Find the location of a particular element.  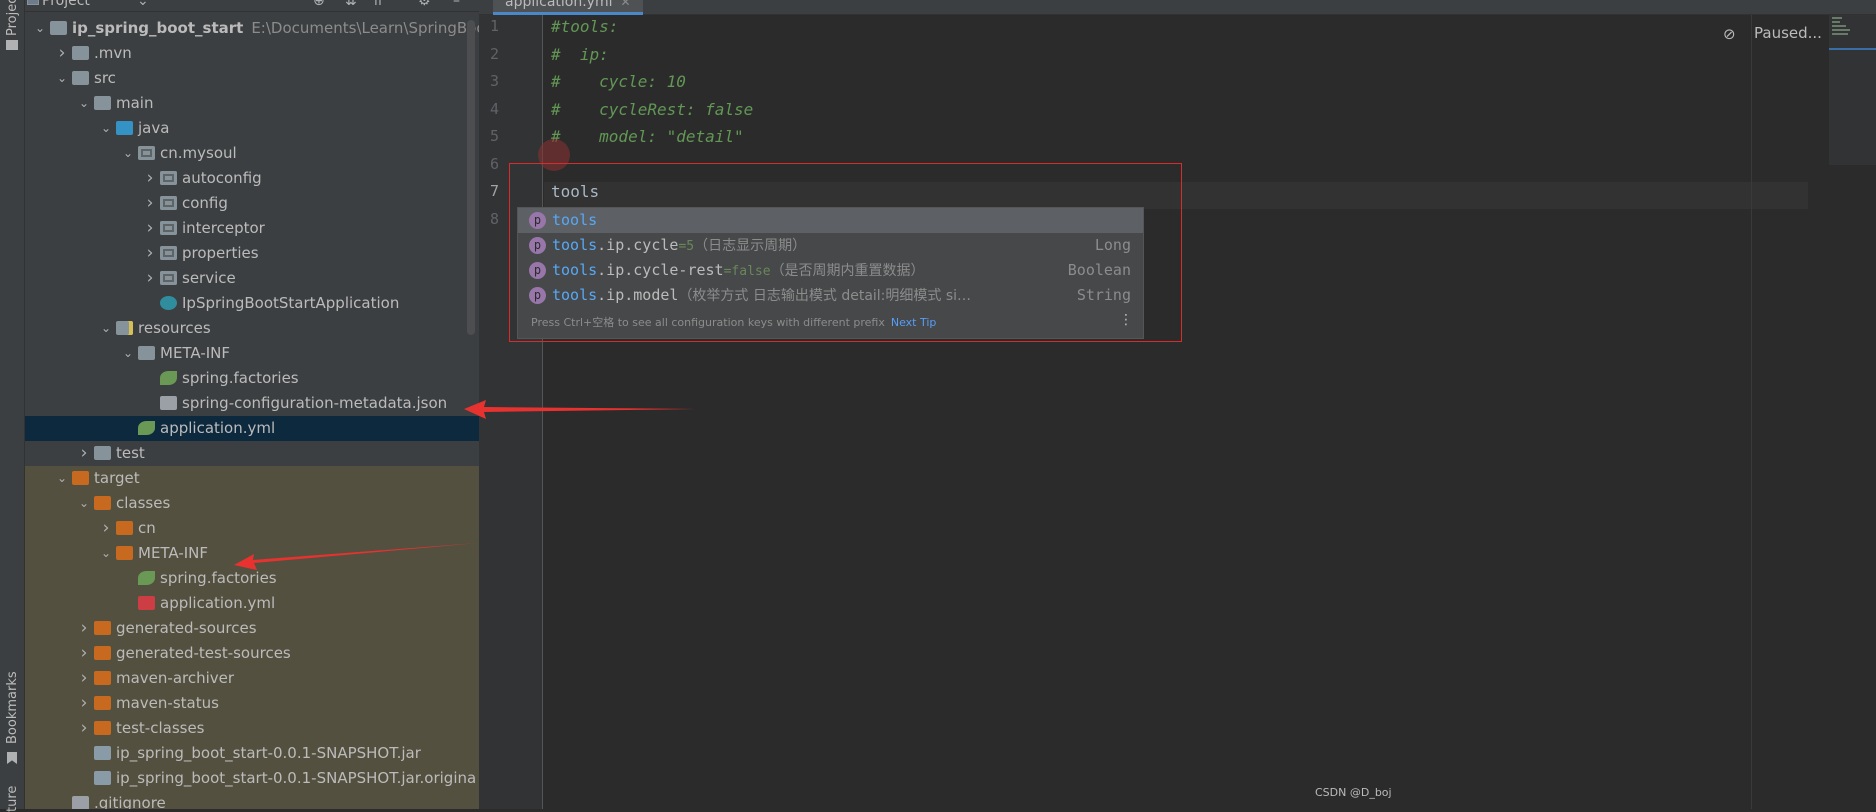

bookmark-icon is located at coordinates (12, 758).